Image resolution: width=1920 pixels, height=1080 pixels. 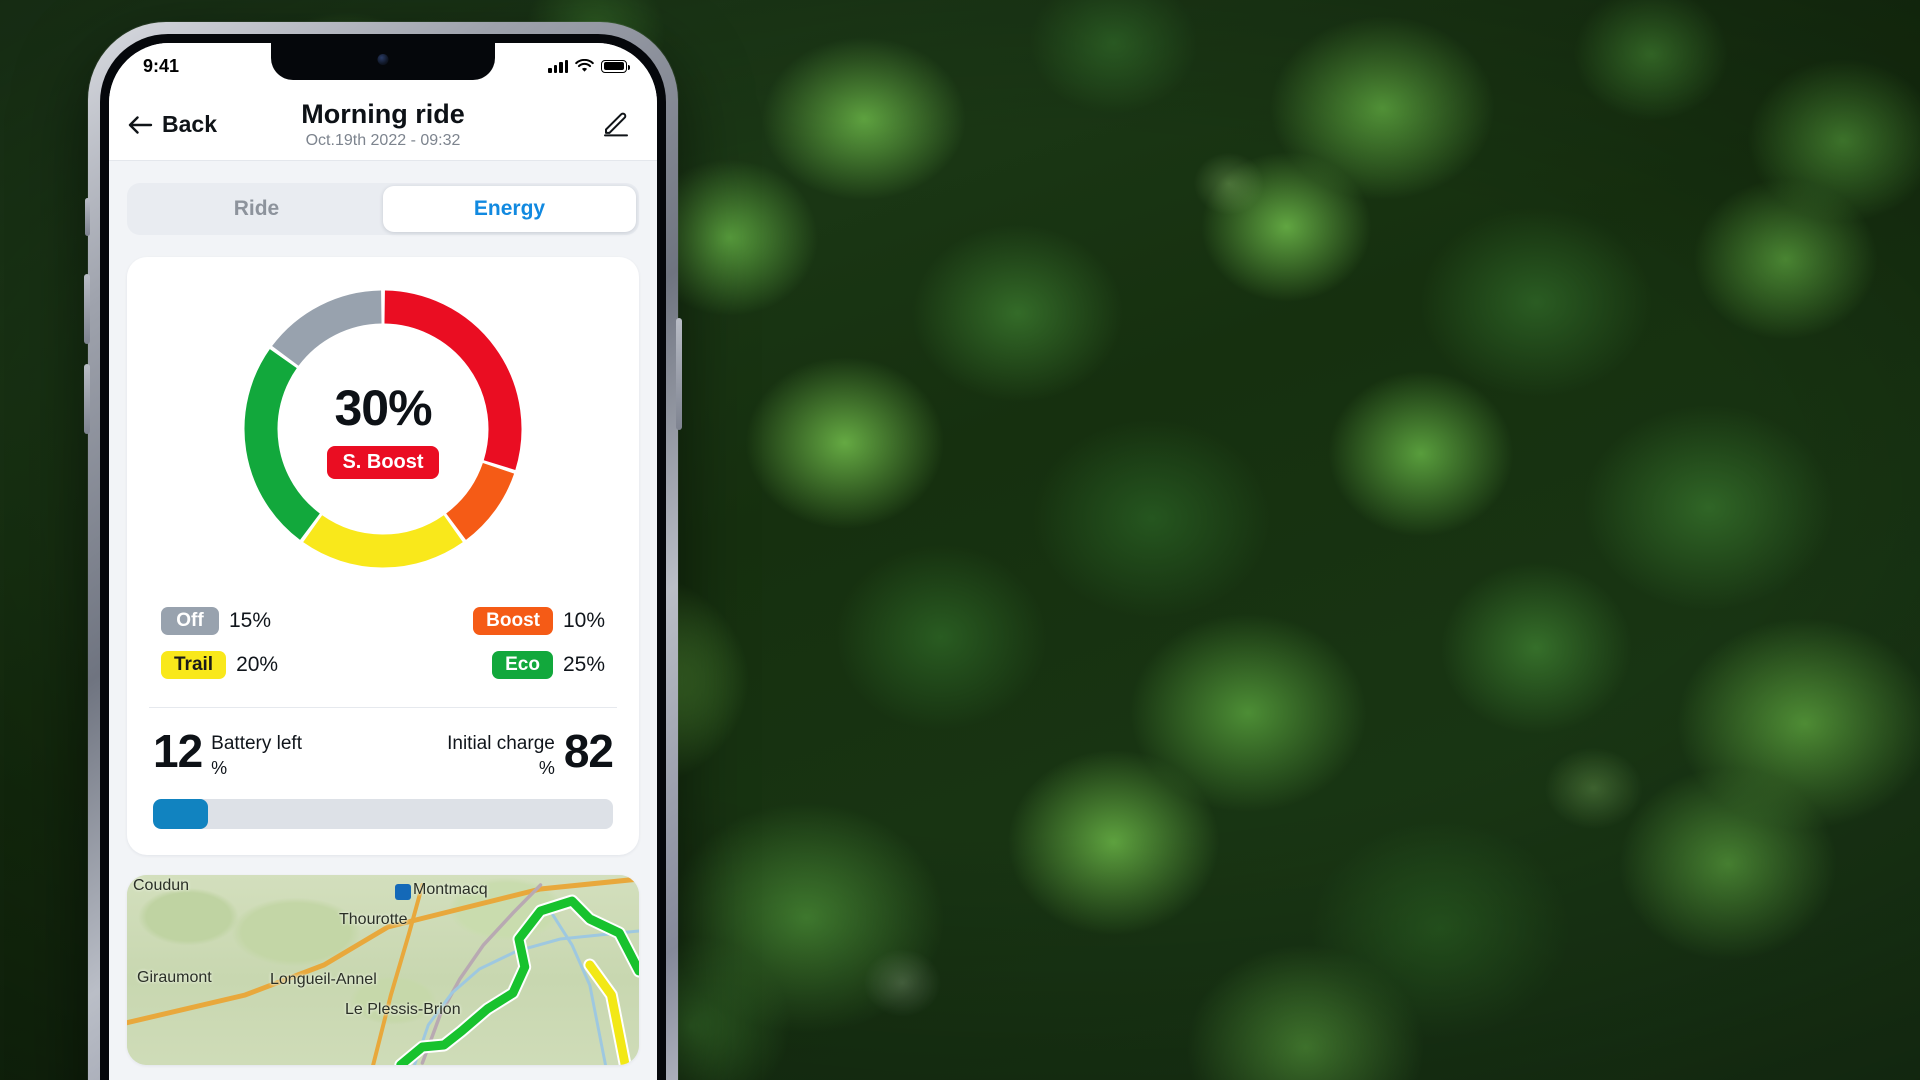 I want to click on battery-icon, so click(x=615, y=66).